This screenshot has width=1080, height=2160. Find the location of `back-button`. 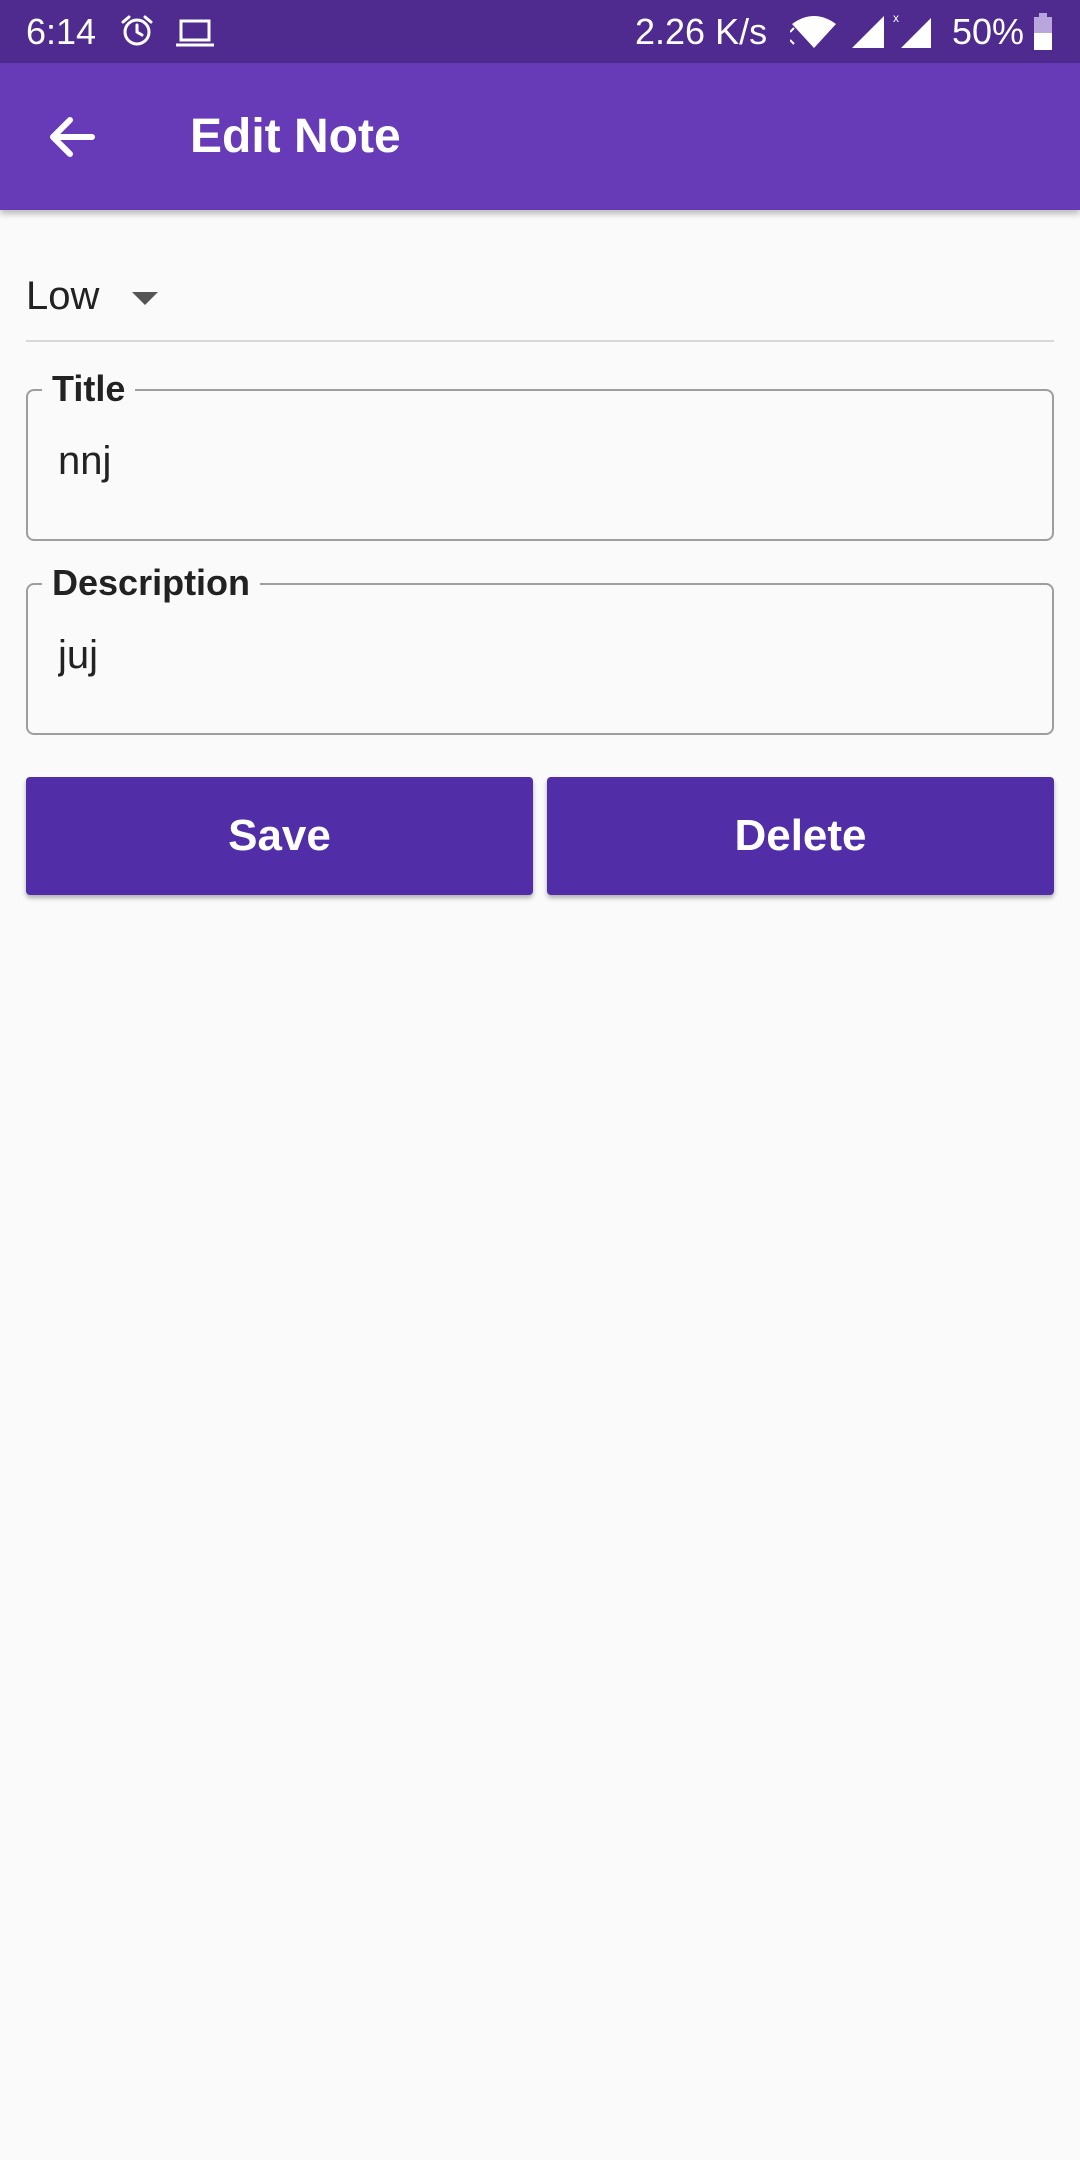

back-button is located at coordinates (72, 137).